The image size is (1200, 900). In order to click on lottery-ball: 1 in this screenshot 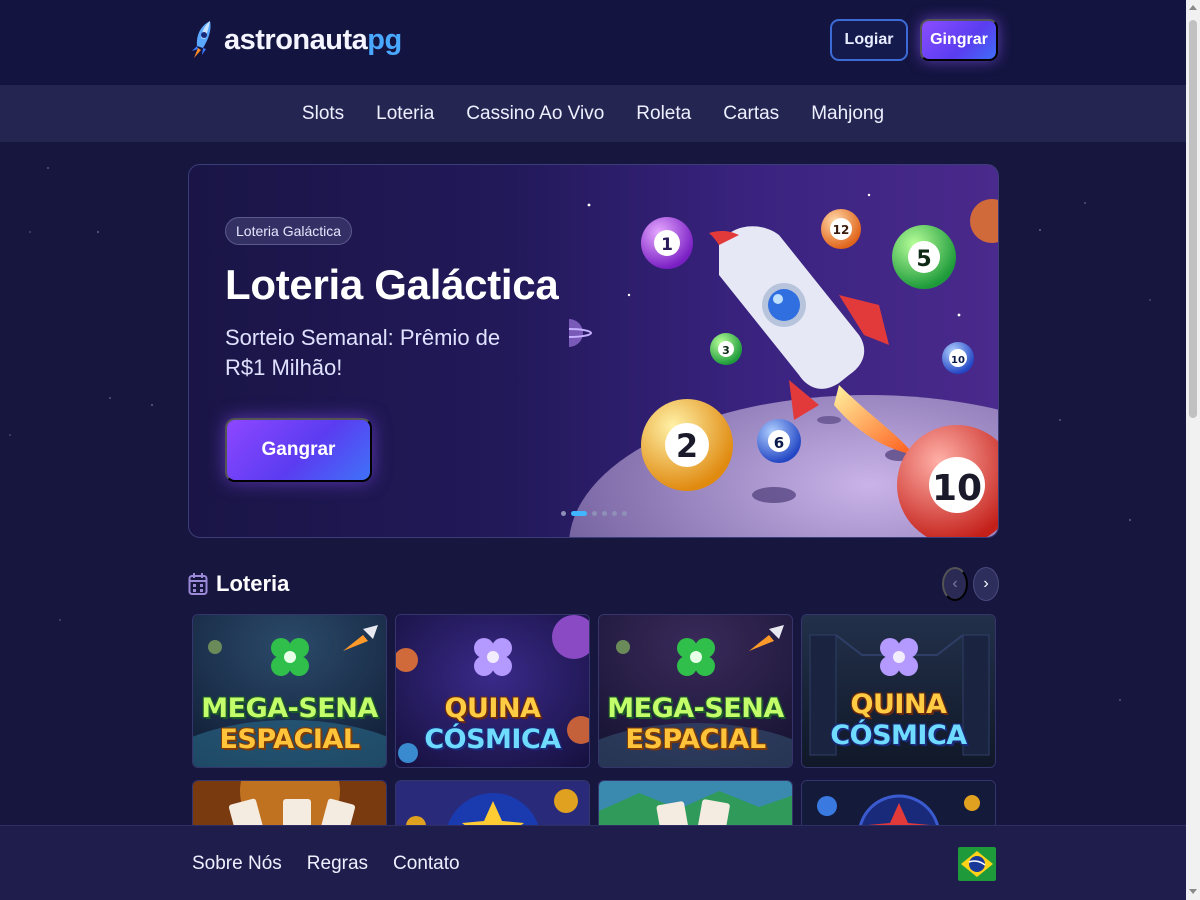, I will do `click(667, 243)`.